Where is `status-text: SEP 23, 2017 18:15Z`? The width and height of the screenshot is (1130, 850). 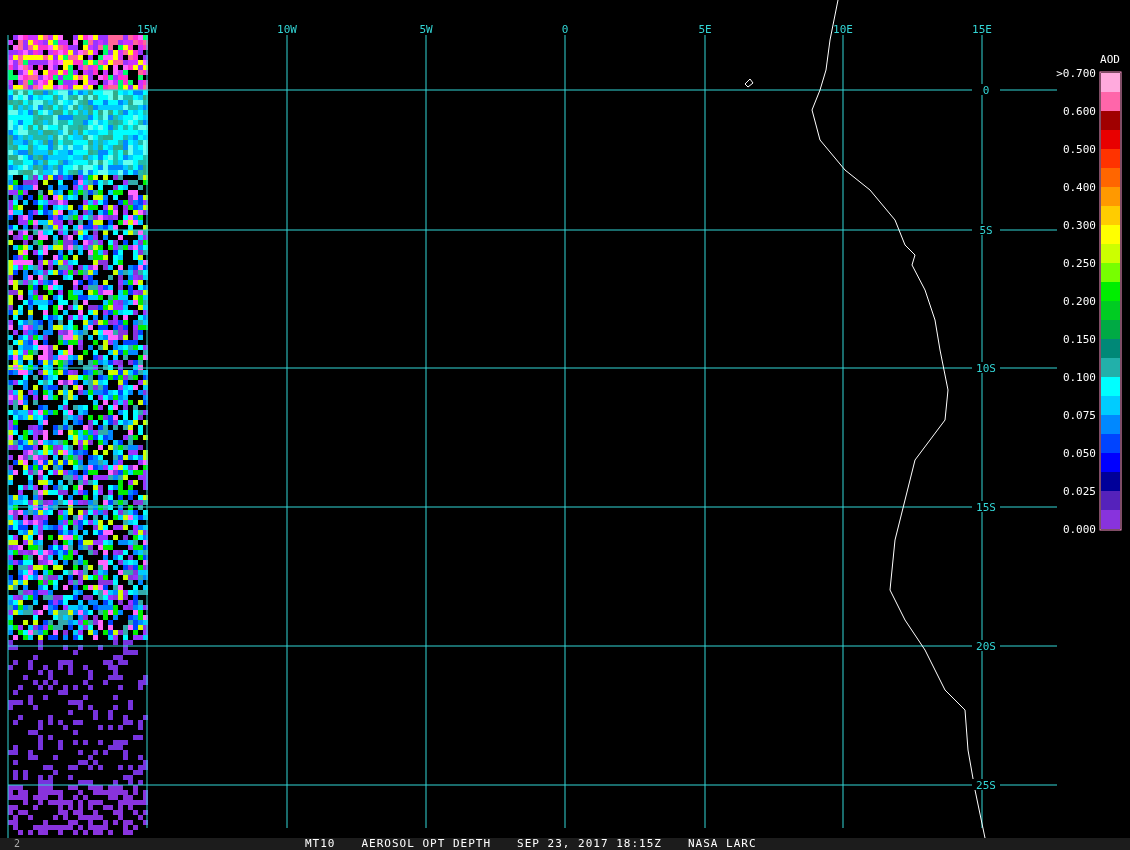
status-text: SEP 23, 2017 18:15Z is located at coordinates (589, 844).